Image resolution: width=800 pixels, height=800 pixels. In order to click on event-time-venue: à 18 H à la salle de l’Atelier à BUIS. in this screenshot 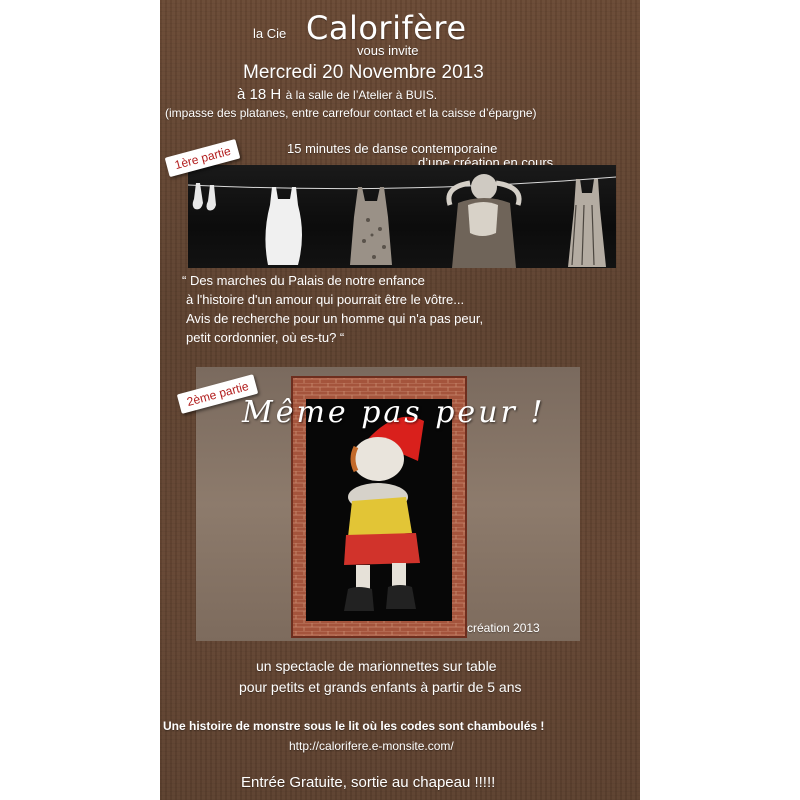, I will do `click(337, 95)`.